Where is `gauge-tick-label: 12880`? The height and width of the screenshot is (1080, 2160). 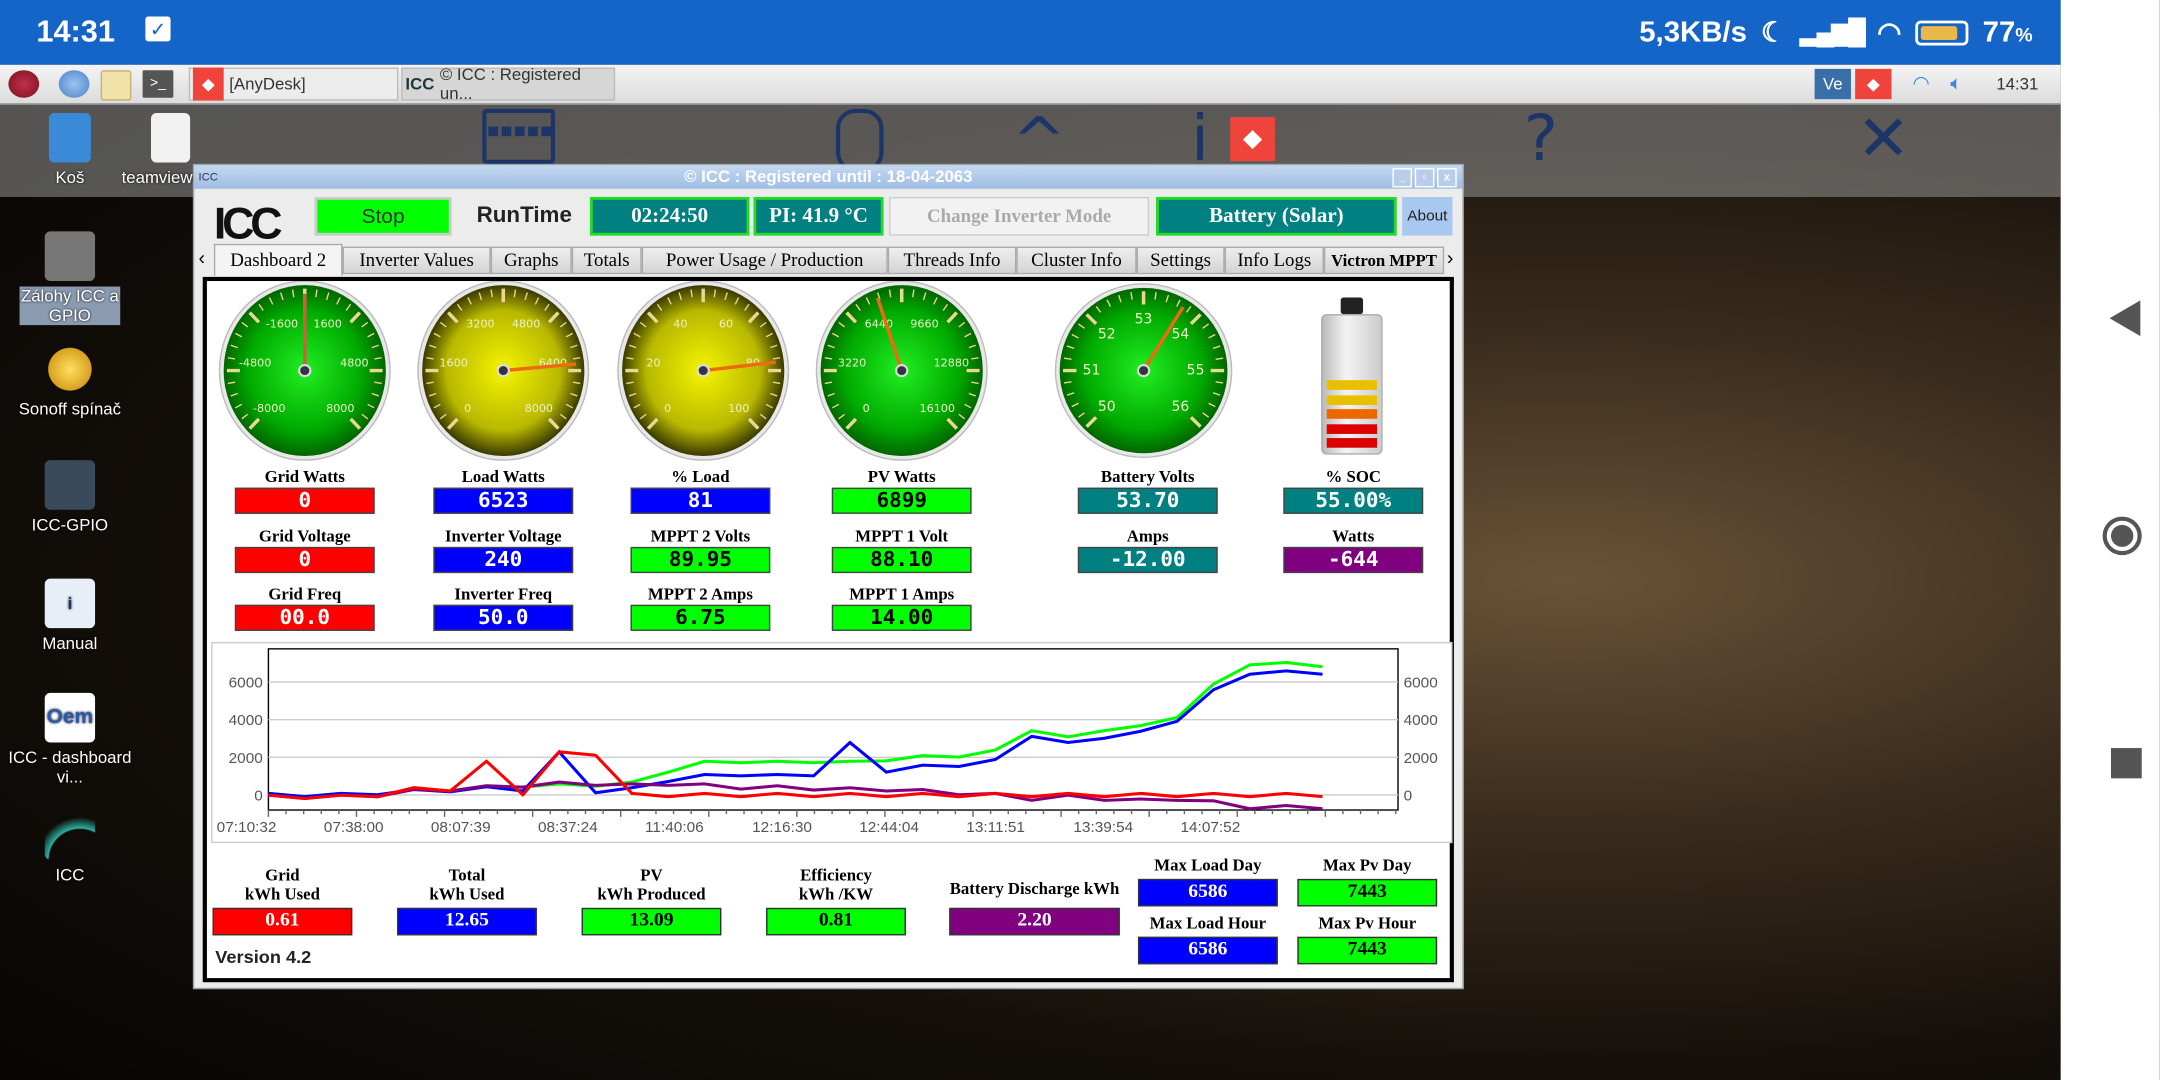 gauge-tick-label: 12880 is located at coordinates (952, 362).